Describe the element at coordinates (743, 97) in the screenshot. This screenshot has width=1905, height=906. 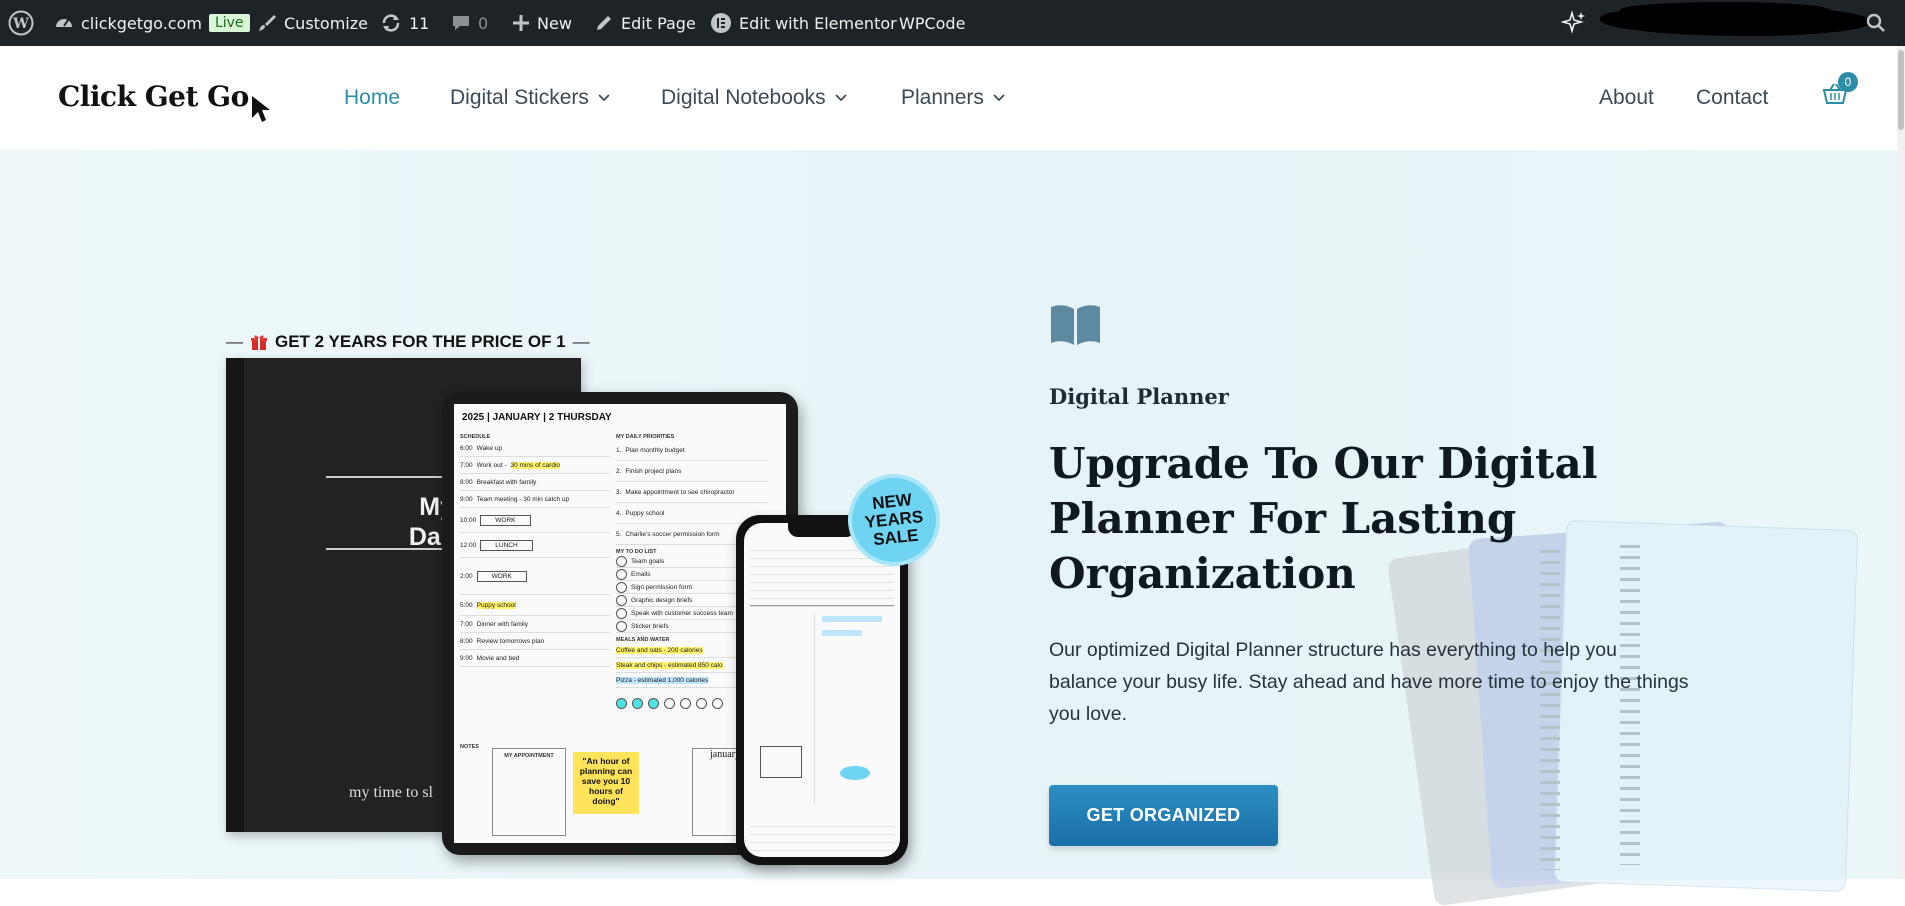
I see `nav-digital-notebooks-label: Digital Notebooks` at that location.